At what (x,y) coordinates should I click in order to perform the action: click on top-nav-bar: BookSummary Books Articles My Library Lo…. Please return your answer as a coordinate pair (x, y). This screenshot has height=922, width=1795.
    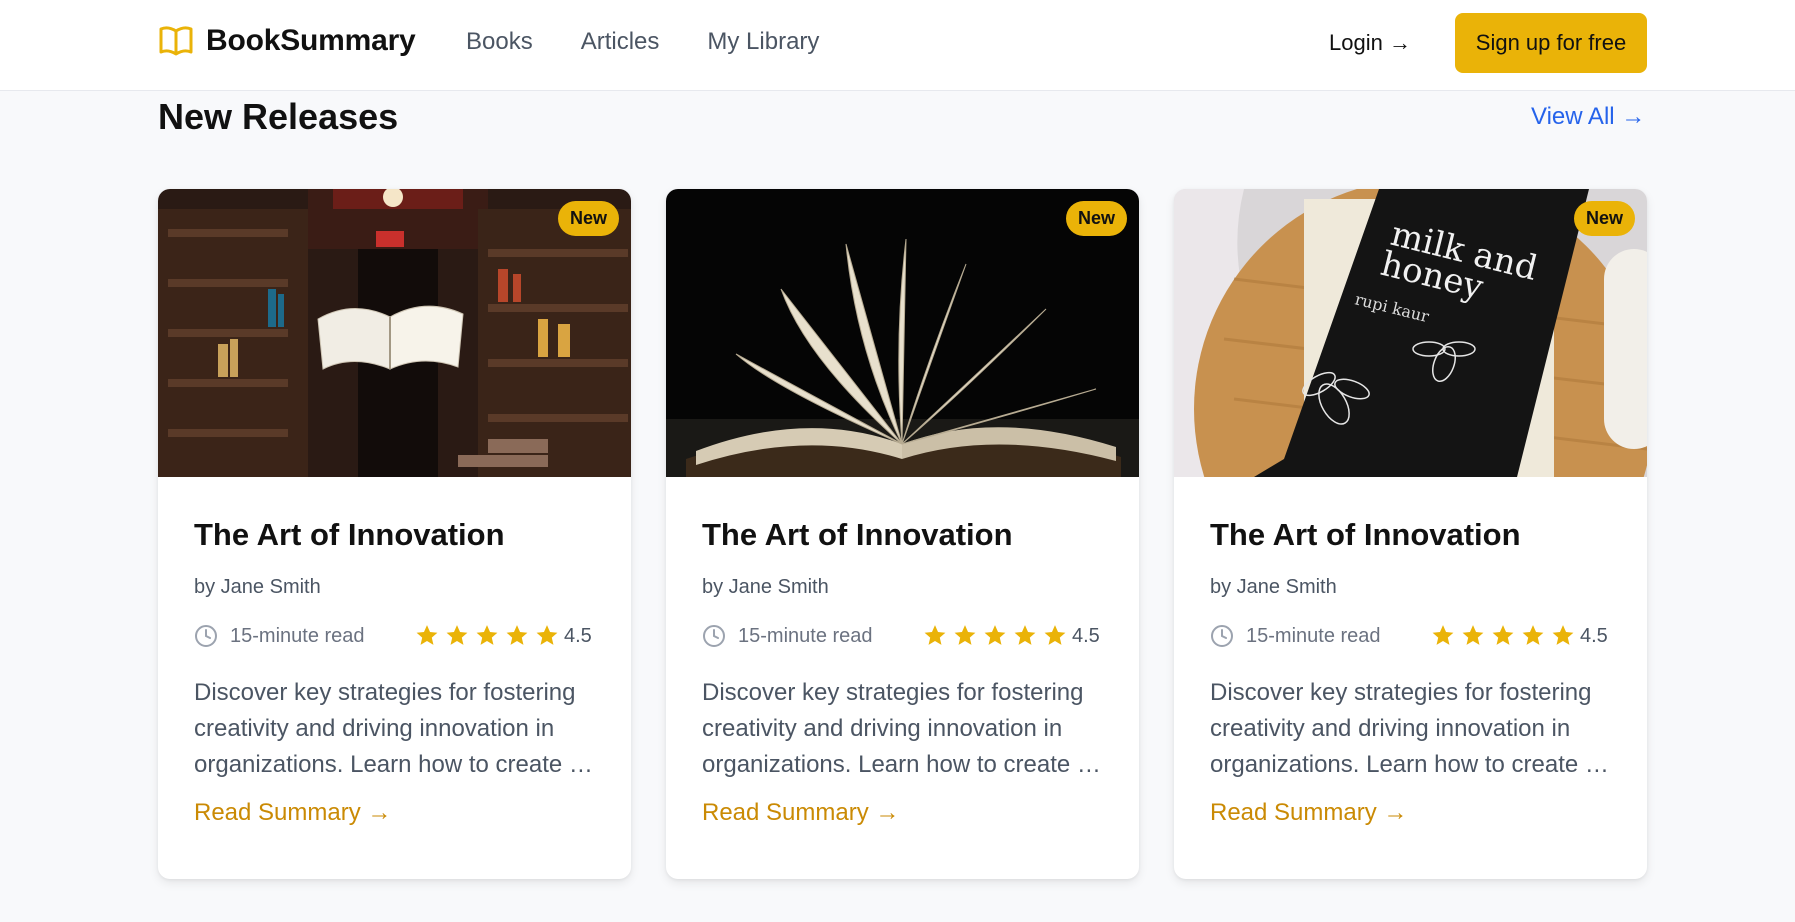
    Looking at the image, I should click on (897, 45).